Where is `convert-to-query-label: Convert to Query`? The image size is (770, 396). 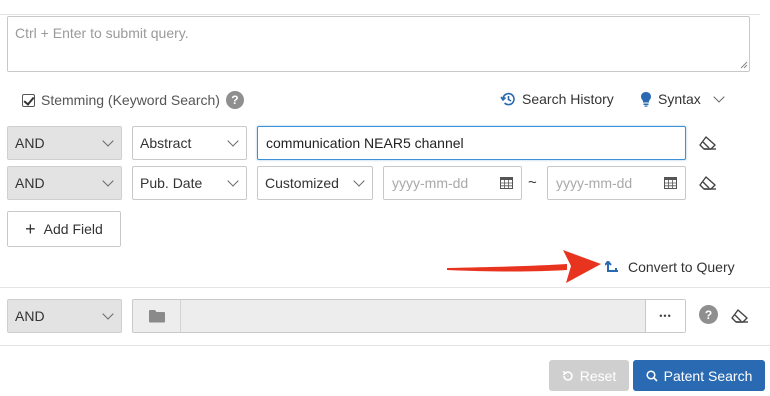
convert-to-query-label: Convert to Query is located at coordinates (681, 267).